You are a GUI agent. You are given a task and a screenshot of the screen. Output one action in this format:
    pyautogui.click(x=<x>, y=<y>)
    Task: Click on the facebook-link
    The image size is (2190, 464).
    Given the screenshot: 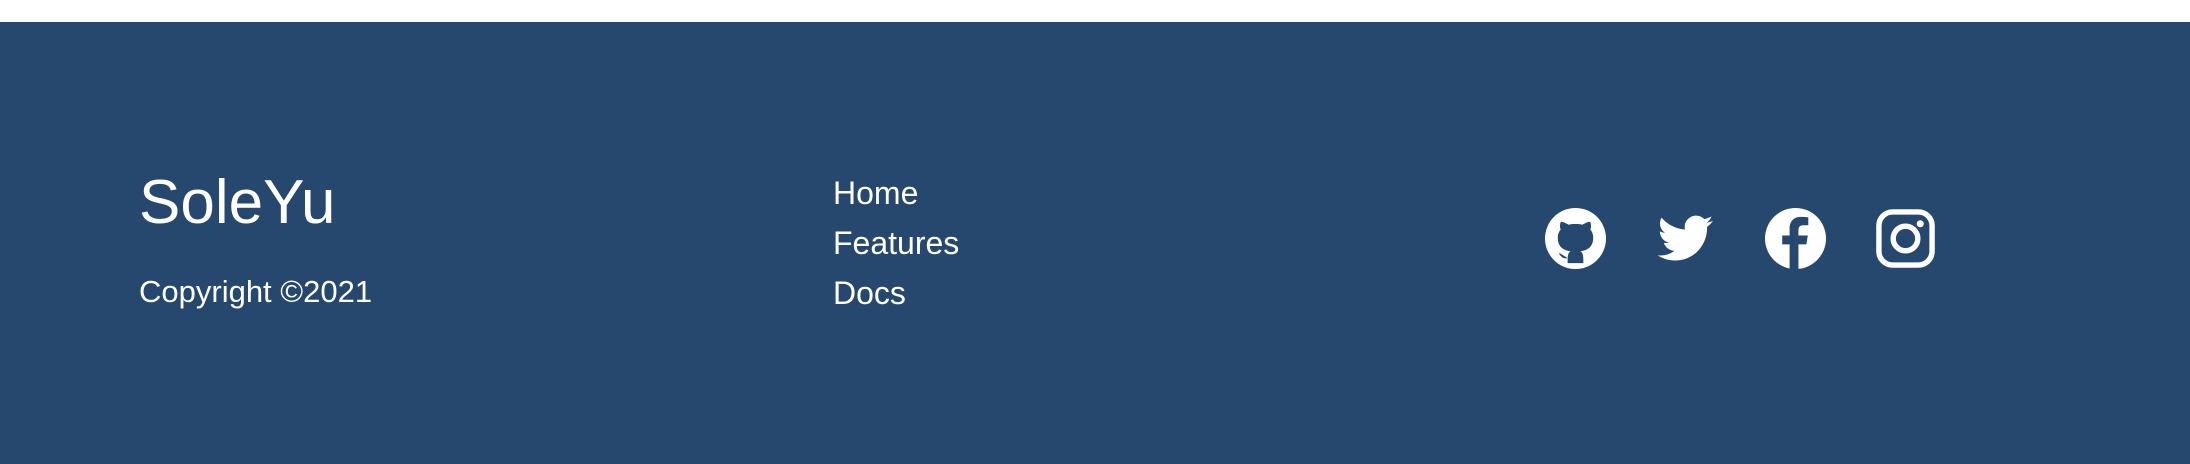 What is the action you would take?
    pyautogui.click(x=1795, y=238)
    